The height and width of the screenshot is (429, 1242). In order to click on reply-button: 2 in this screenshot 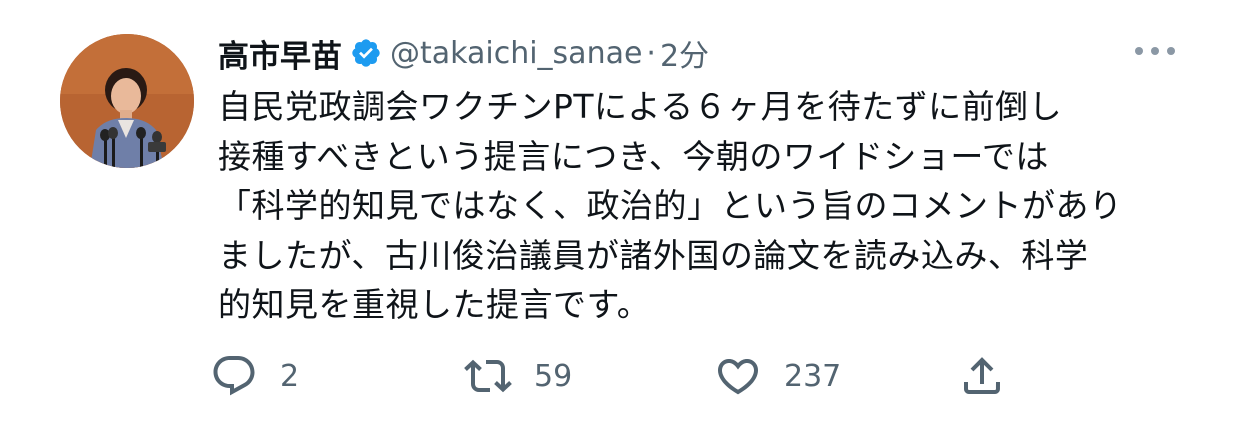, I will do `click(254, 376)`.